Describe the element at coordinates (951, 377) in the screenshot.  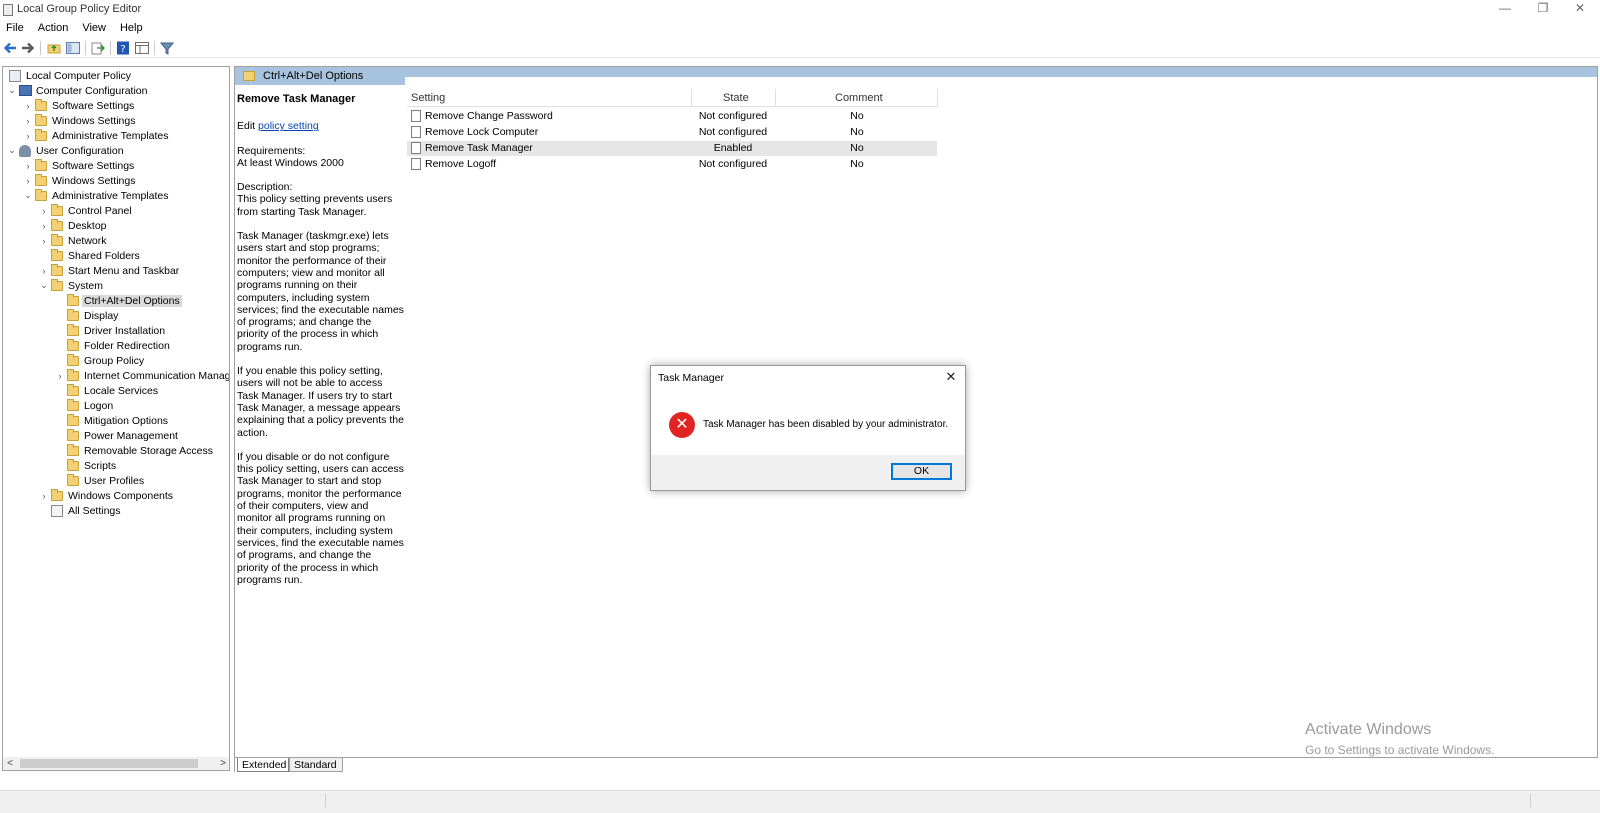
I see `dialog-close-icon: ✕` at that location.